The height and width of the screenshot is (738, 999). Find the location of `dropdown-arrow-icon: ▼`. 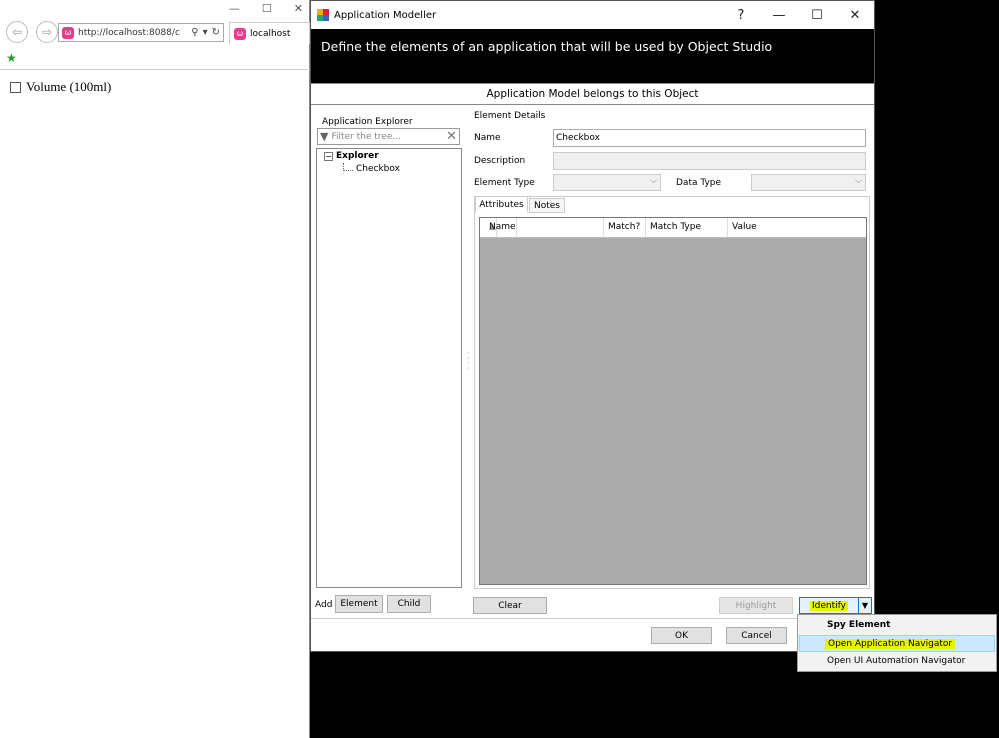

dropdown-arrow-icon: ▼ is located at coordinates (865, 605).